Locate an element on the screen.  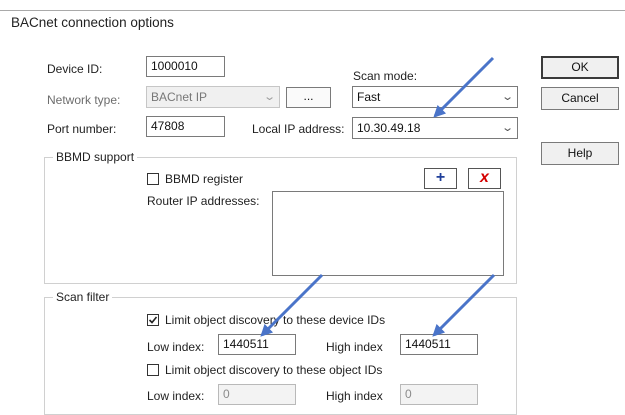
network-type-select: BACnet IP ⌄ is located at coordinates (213, 97).